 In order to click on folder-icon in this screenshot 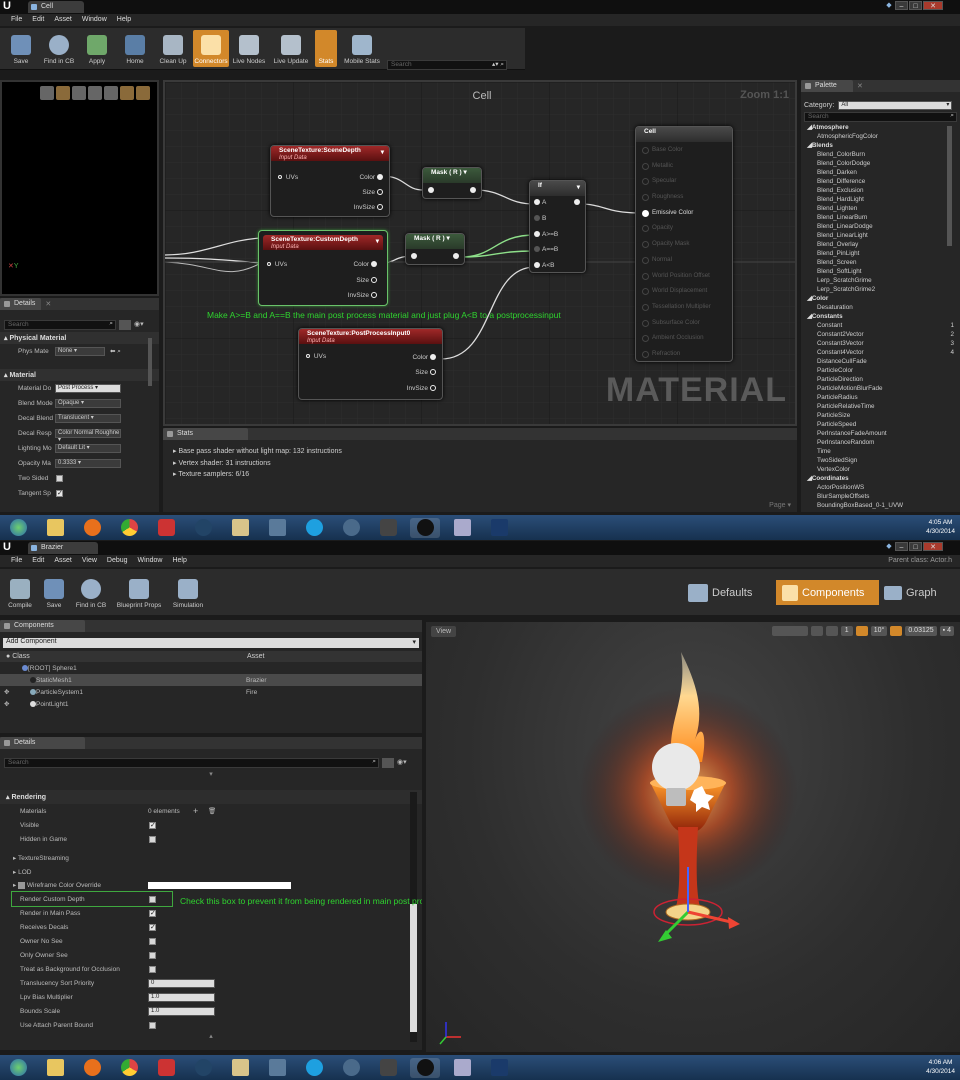, I will do `click(240, 528)`.